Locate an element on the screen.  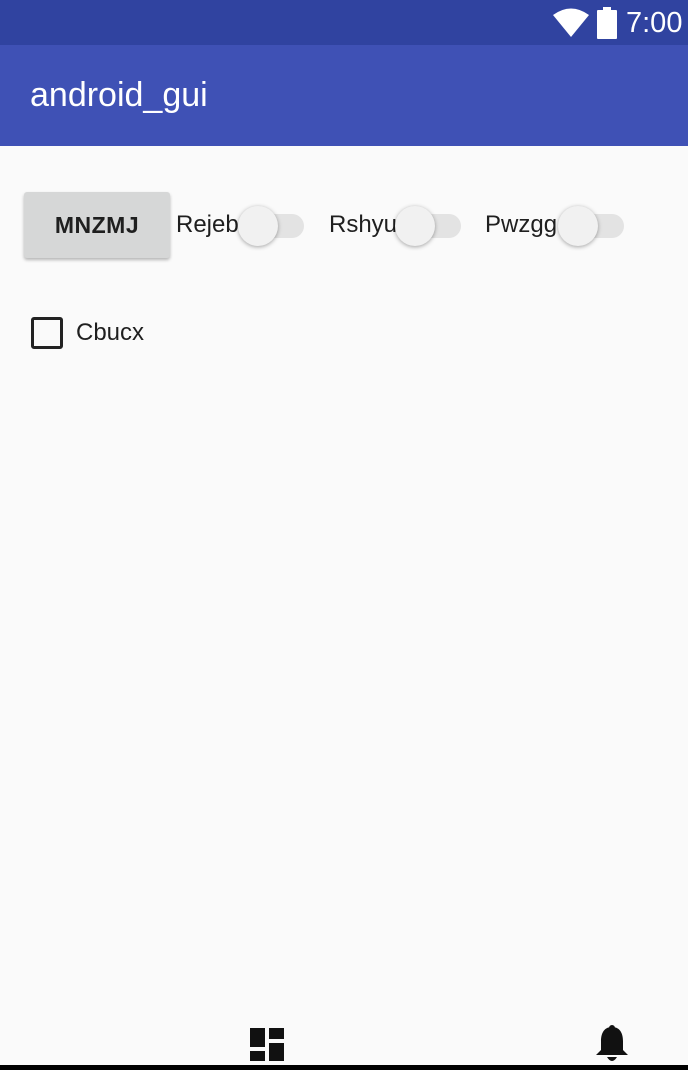
dashboard-icon is located at coordinates (267, 1044).